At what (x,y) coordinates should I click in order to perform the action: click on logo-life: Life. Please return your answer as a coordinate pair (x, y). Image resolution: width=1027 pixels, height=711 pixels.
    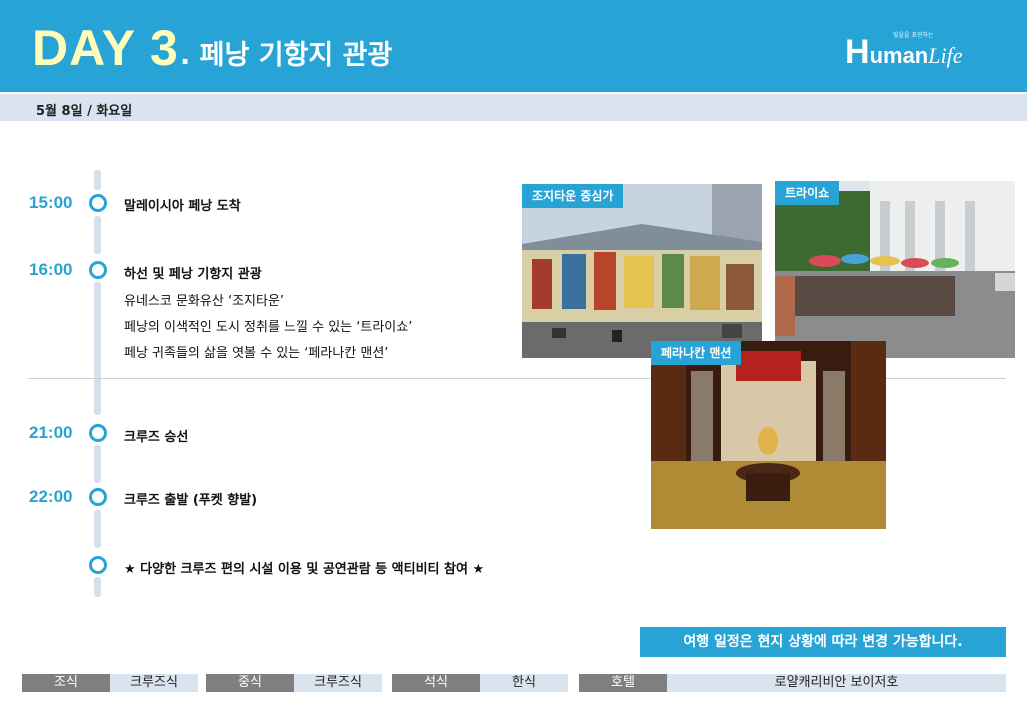
    Looking at the image, I should click on (945, 55).